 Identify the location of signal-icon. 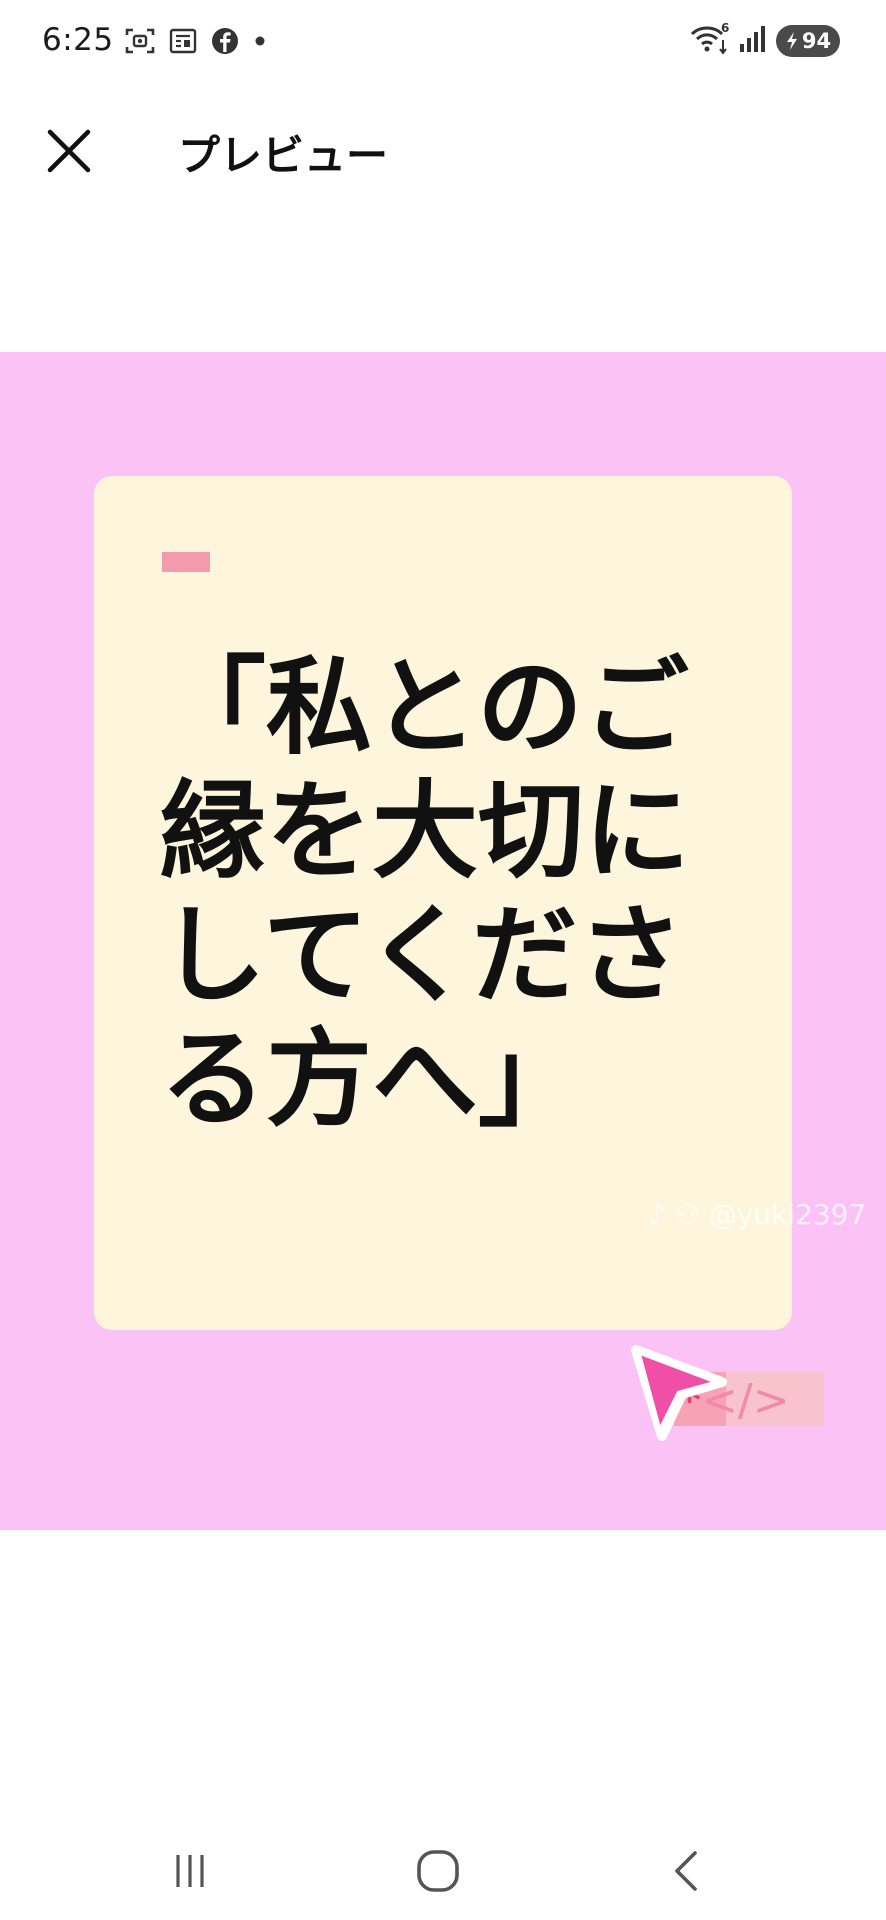
(753, 41).